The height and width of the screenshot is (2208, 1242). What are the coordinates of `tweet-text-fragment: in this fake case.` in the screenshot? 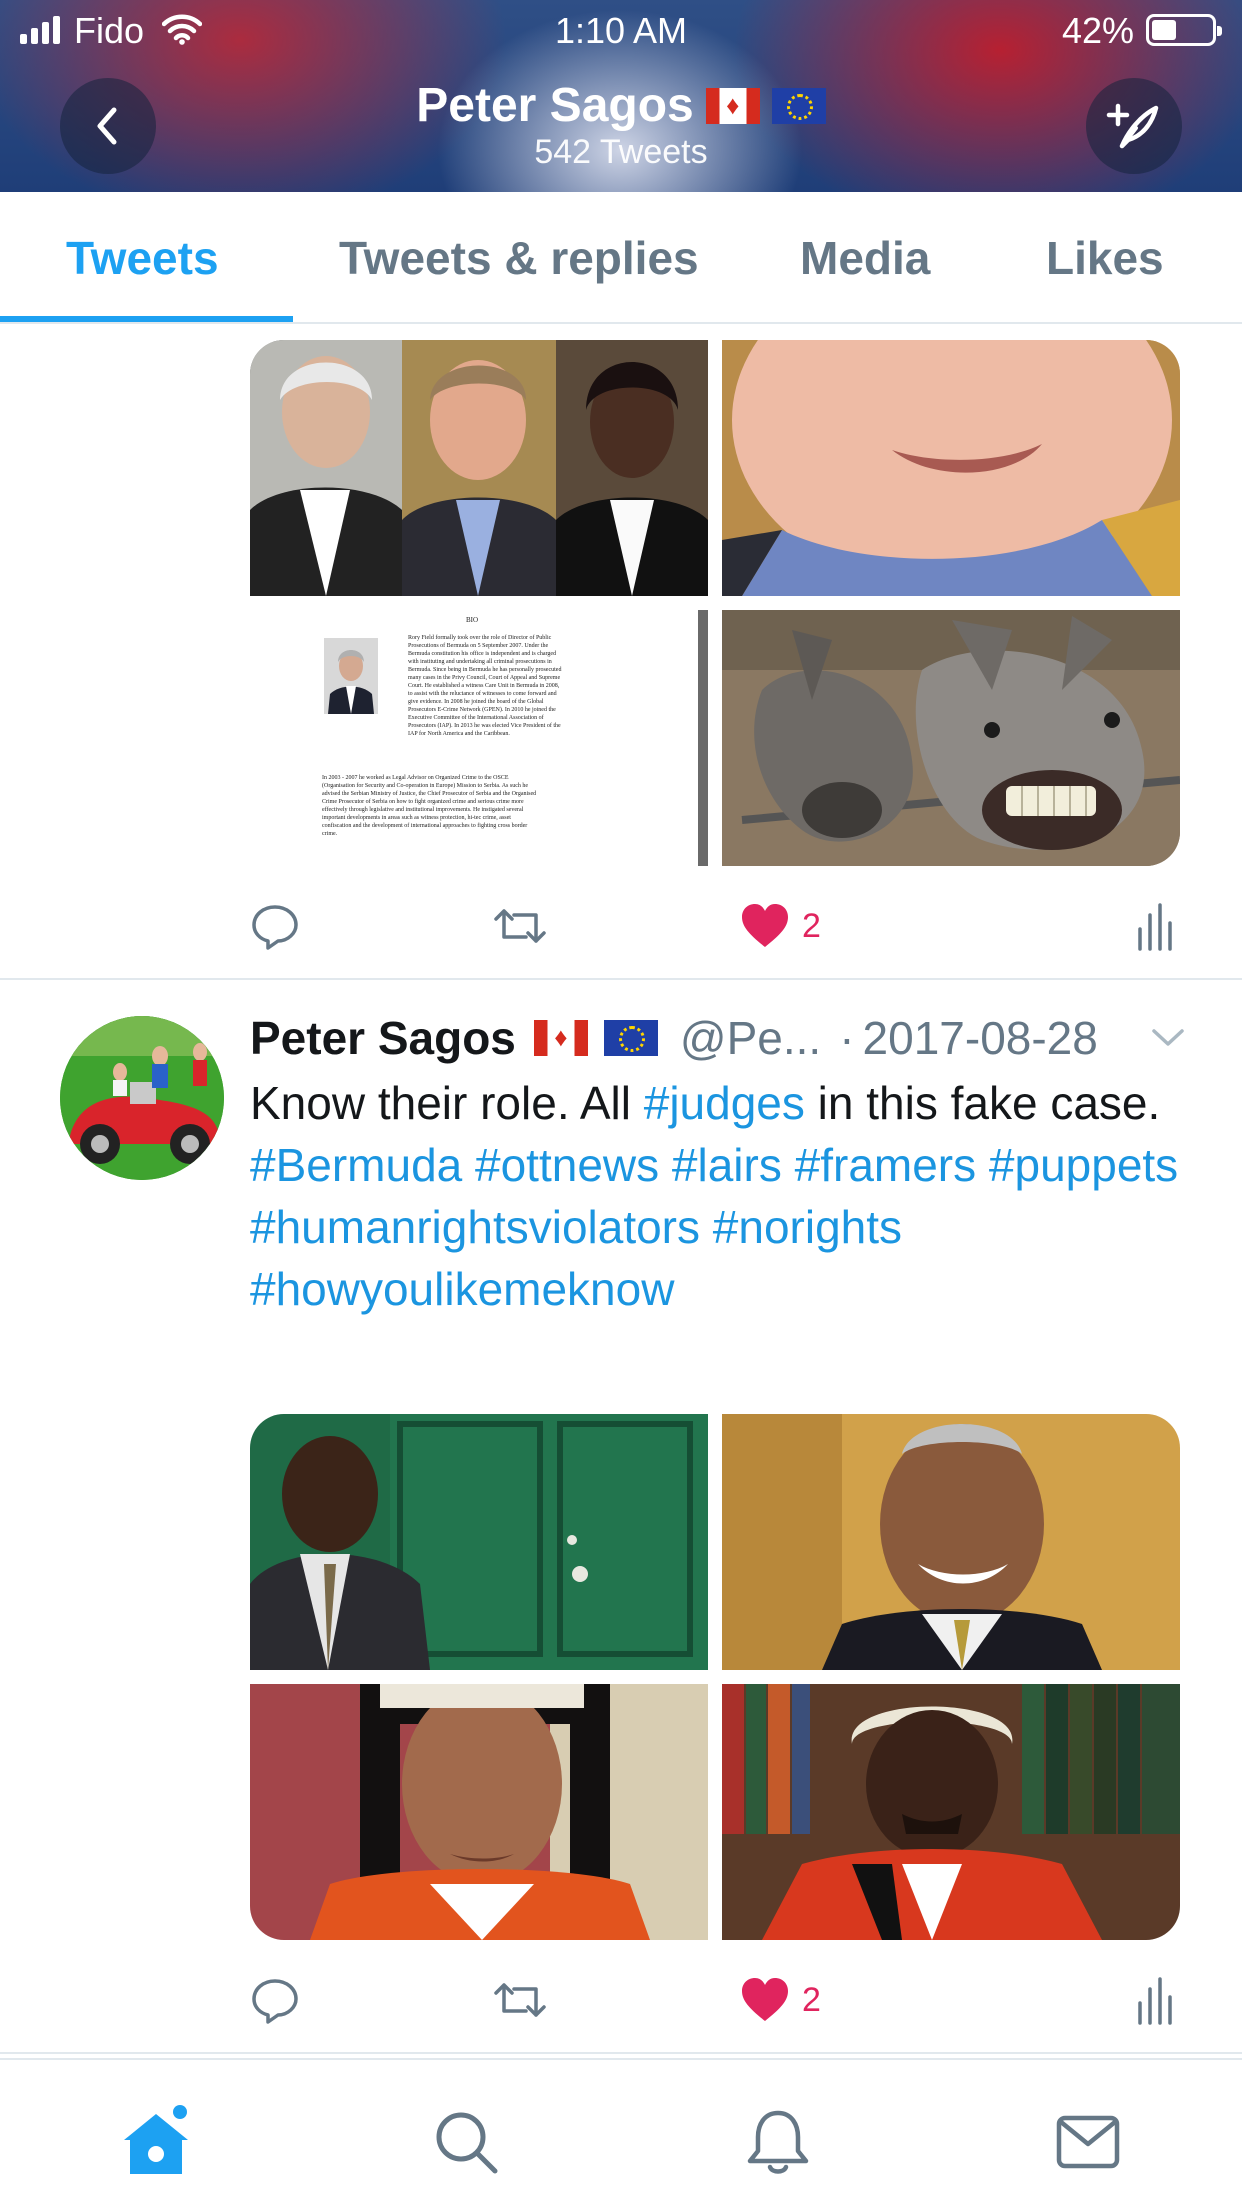 It's located at (982, 1103).